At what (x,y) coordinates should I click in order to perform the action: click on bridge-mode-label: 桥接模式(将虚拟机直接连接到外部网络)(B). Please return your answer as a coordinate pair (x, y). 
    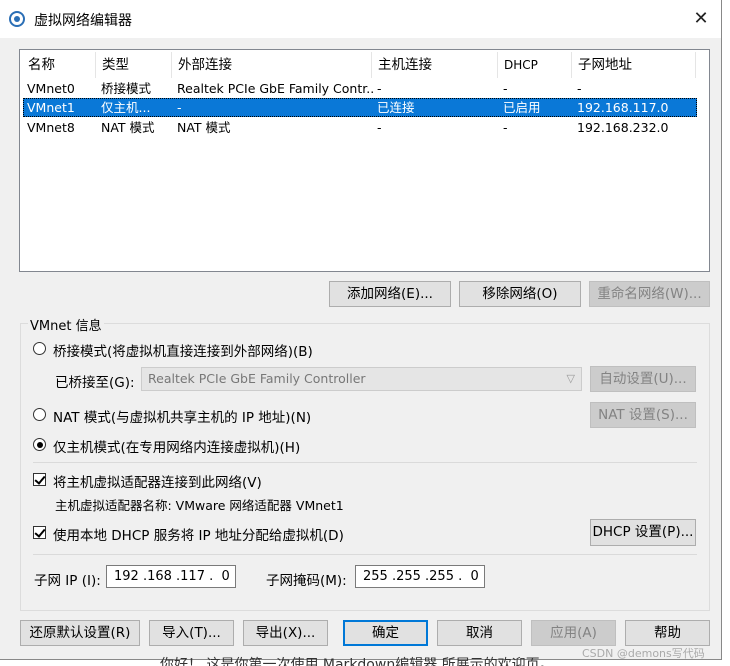
    Looking at the image, I should click on (183, 350).